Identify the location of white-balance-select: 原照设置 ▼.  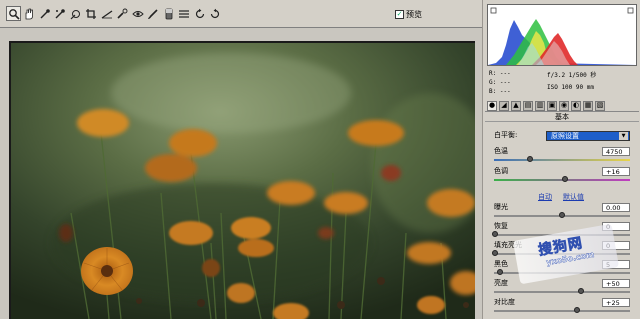
(588, 136).